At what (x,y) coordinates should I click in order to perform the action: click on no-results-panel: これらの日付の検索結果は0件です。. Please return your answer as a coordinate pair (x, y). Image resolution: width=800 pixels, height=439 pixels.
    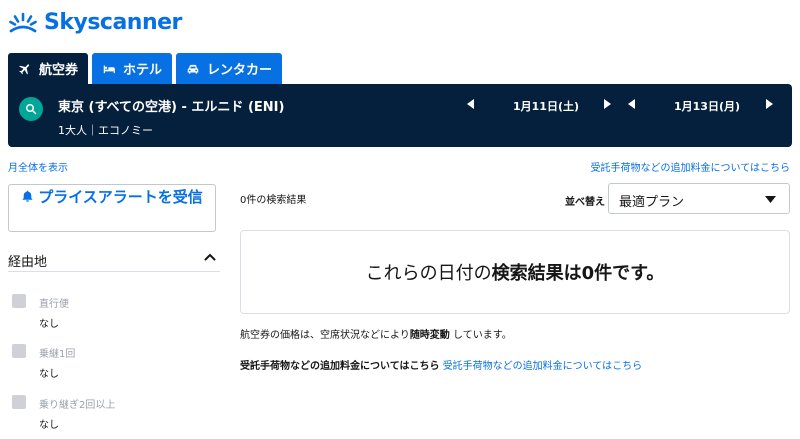
    Looking at the image, I should click on (515, 272).